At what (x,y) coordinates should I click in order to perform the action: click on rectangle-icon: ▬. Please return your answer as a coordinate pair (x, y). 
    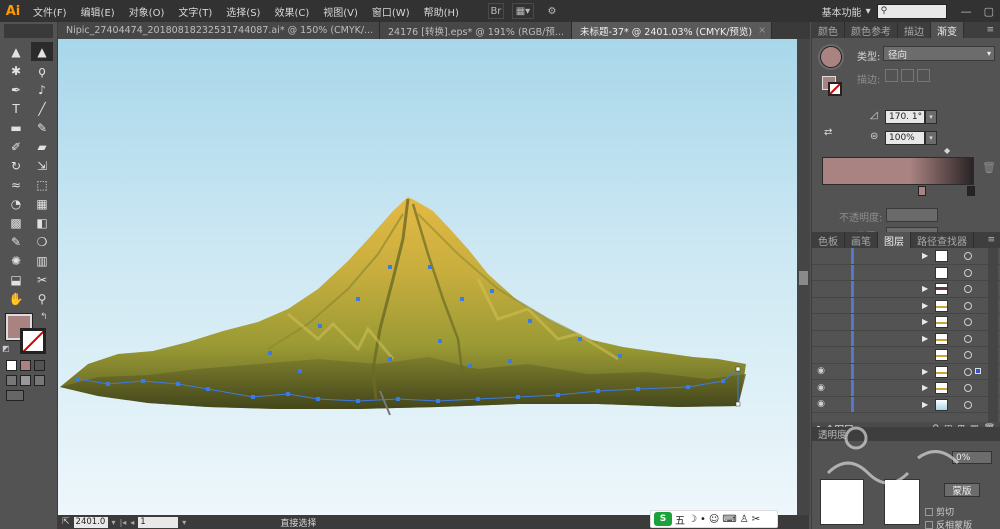
    Looking at the image, I should click on (16, 127).